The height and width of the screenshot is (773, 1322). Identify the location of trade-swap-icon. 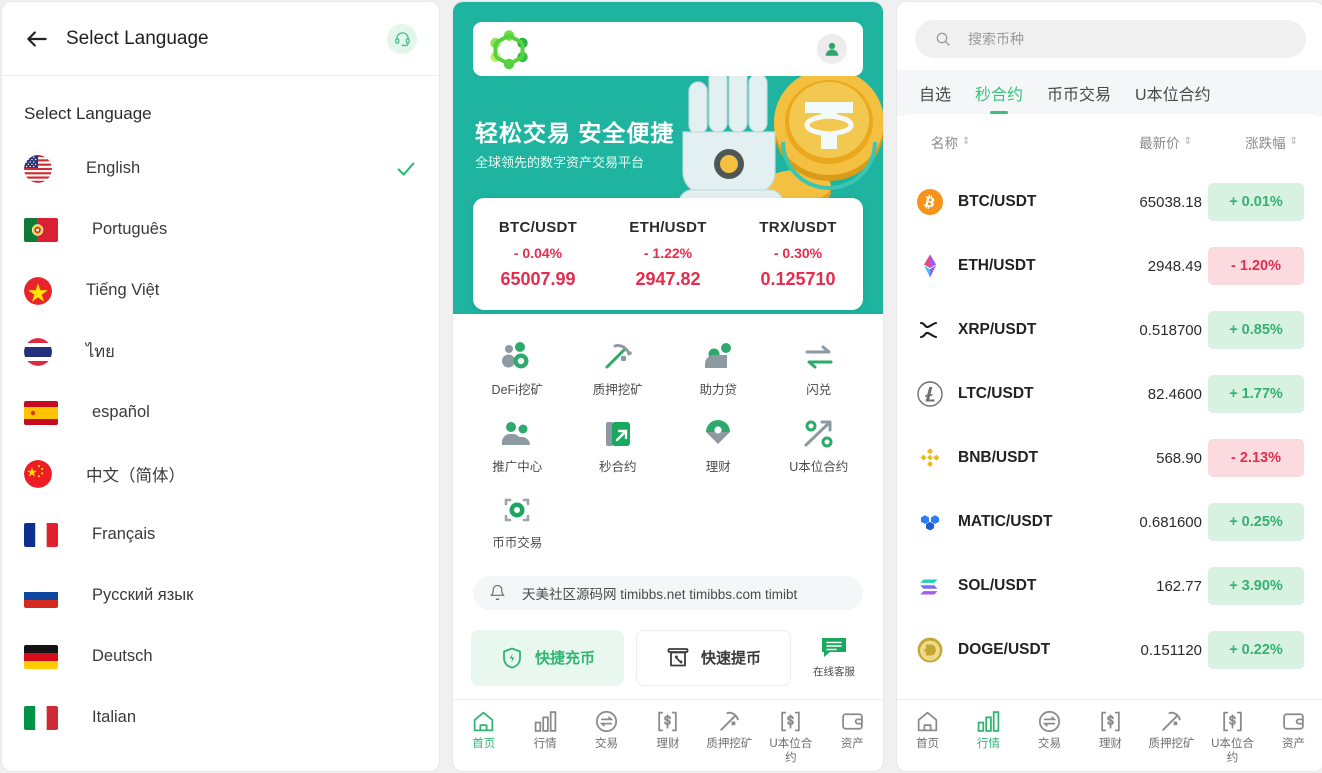
(1049, 721).